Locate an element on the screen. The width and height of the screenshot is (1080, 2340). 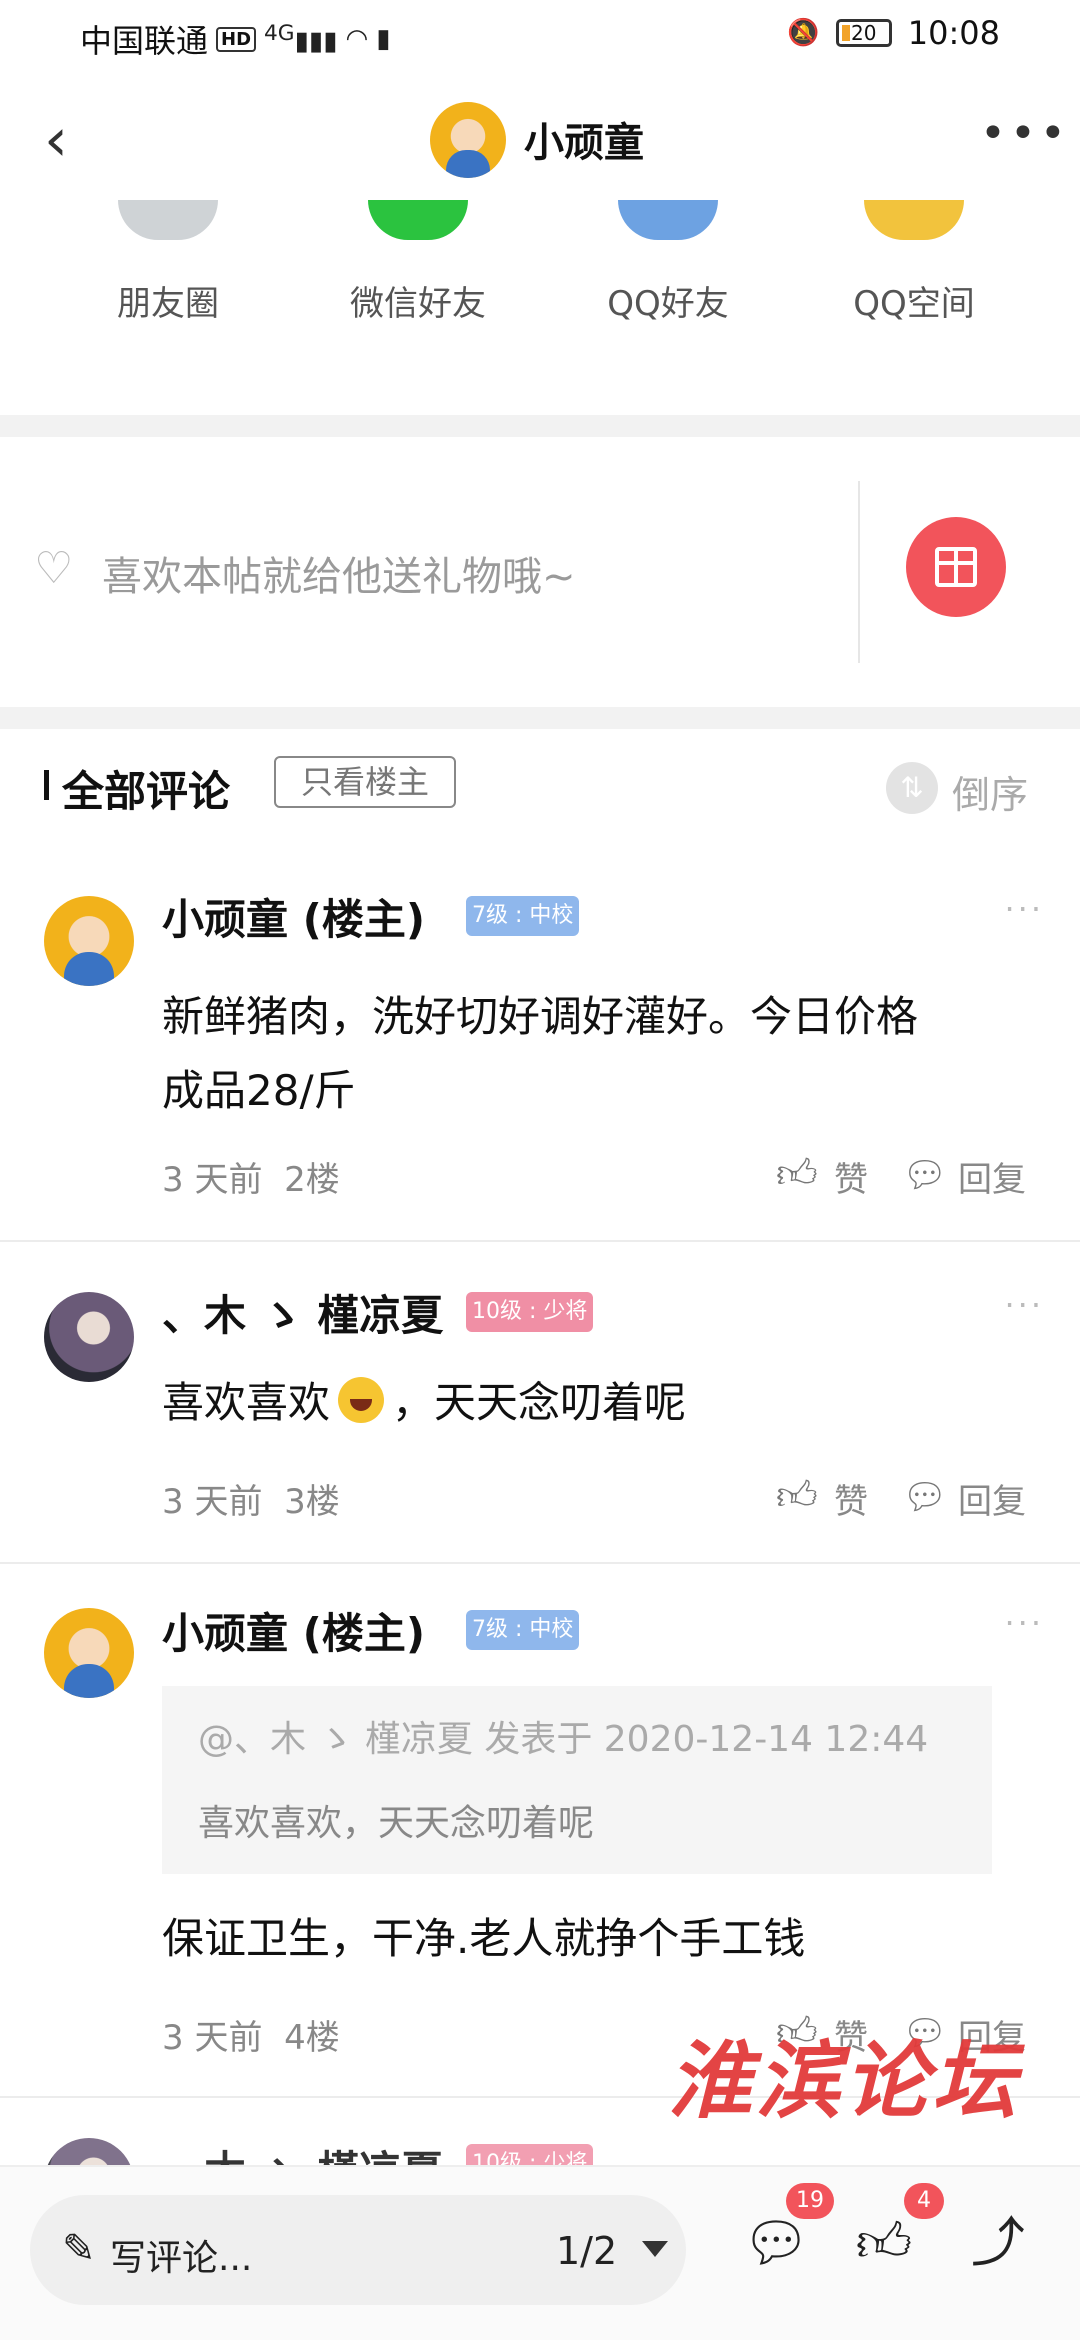
wechat-icon is located at coordinates (418, 220).